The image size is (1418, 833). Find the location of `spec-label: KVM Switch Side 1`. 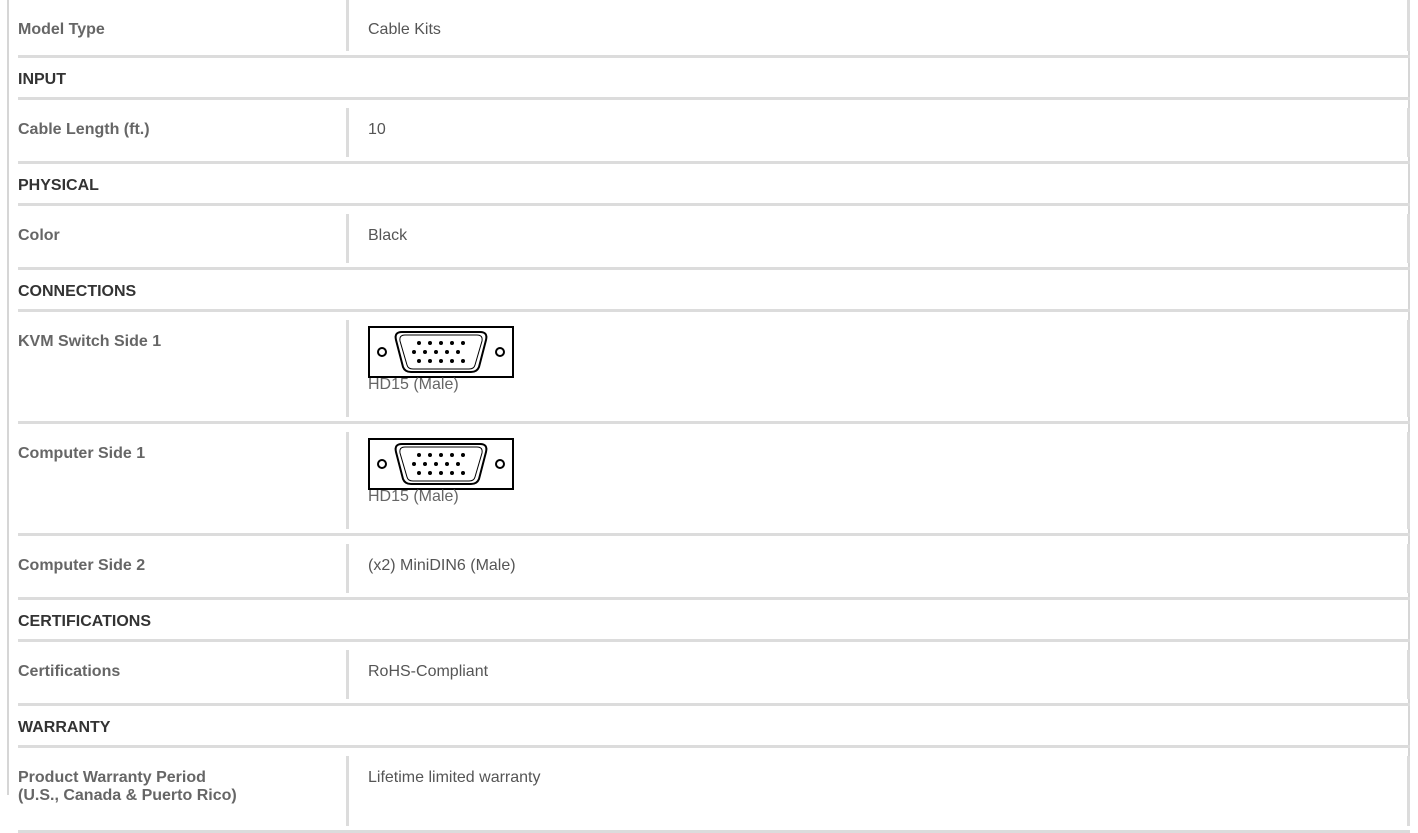

spec-label: KVM Switch Side 1 is located at coordinates (183, 368).